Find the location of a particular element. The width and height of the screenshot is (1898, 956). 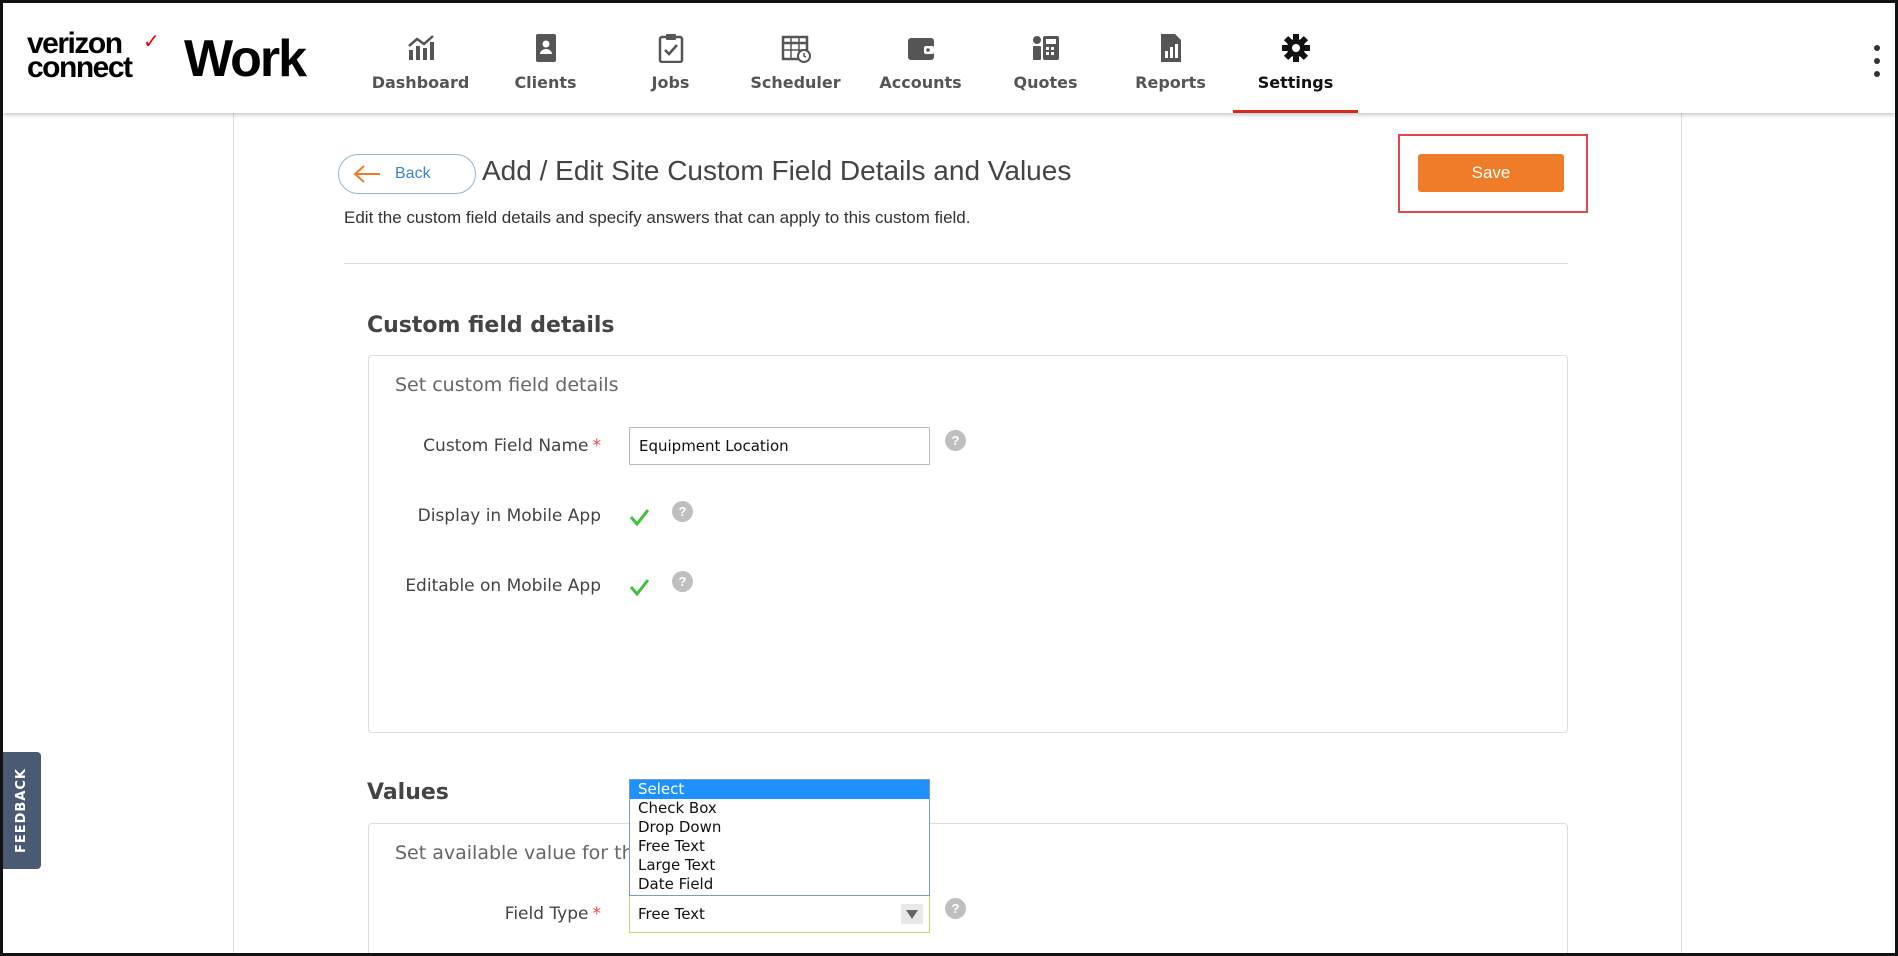

header-divider is located at coordinates (956, 263).